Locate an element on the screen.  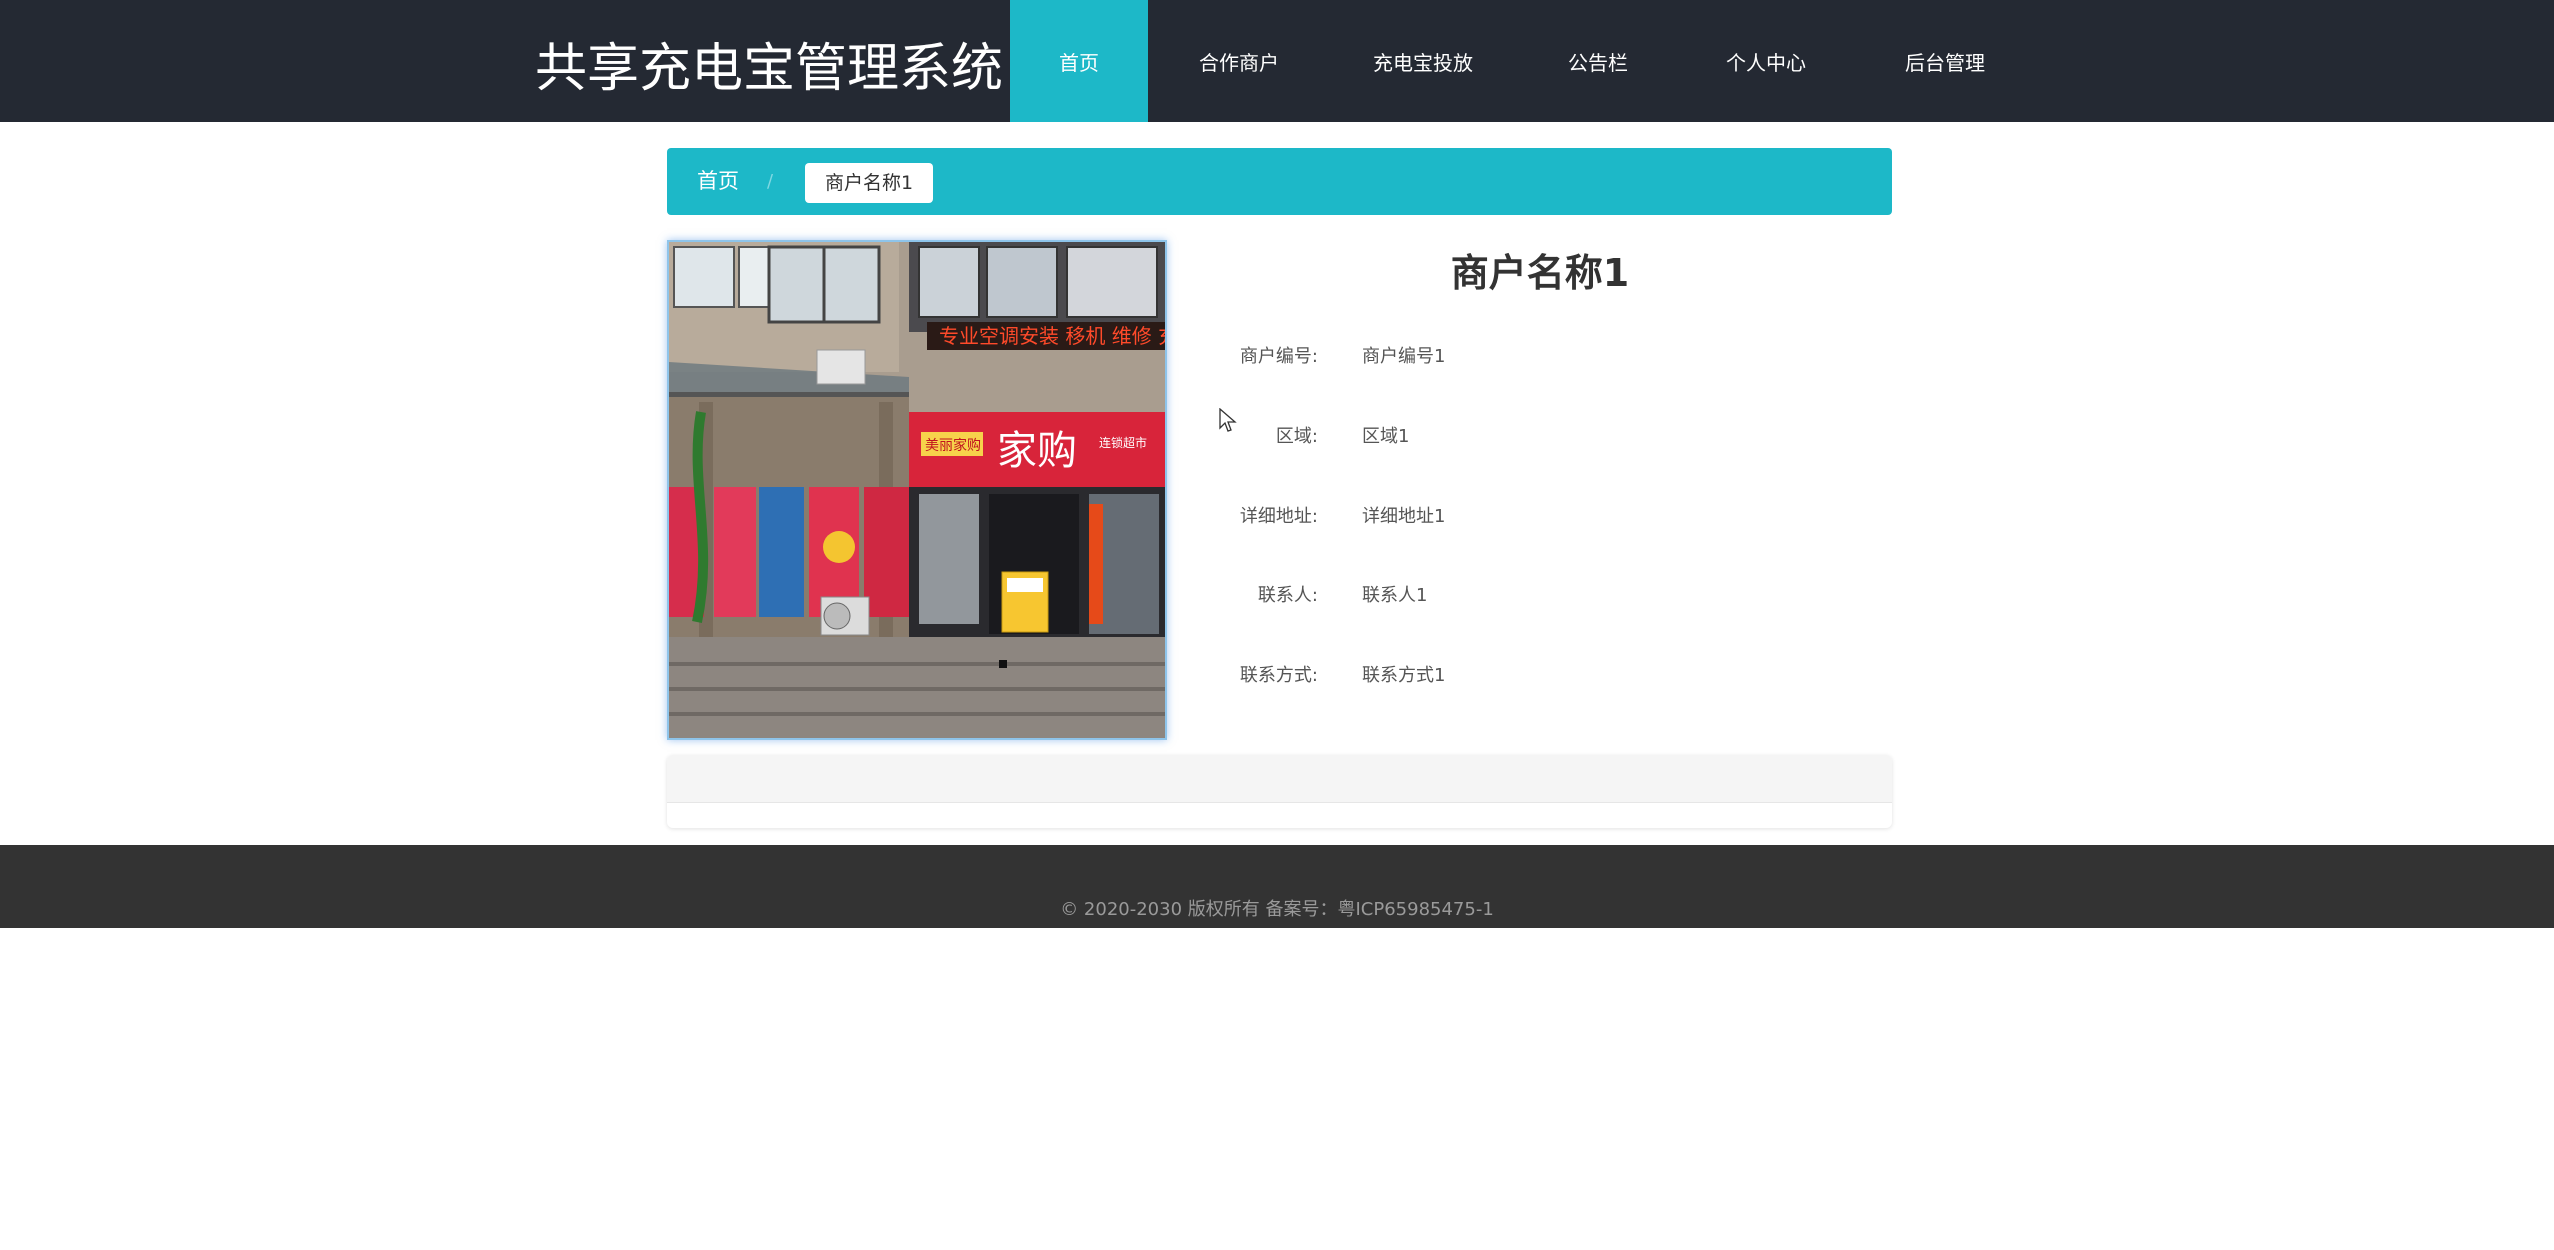
field-value-contact-method: 联系方式1 is located at coordinates (1404, 675).